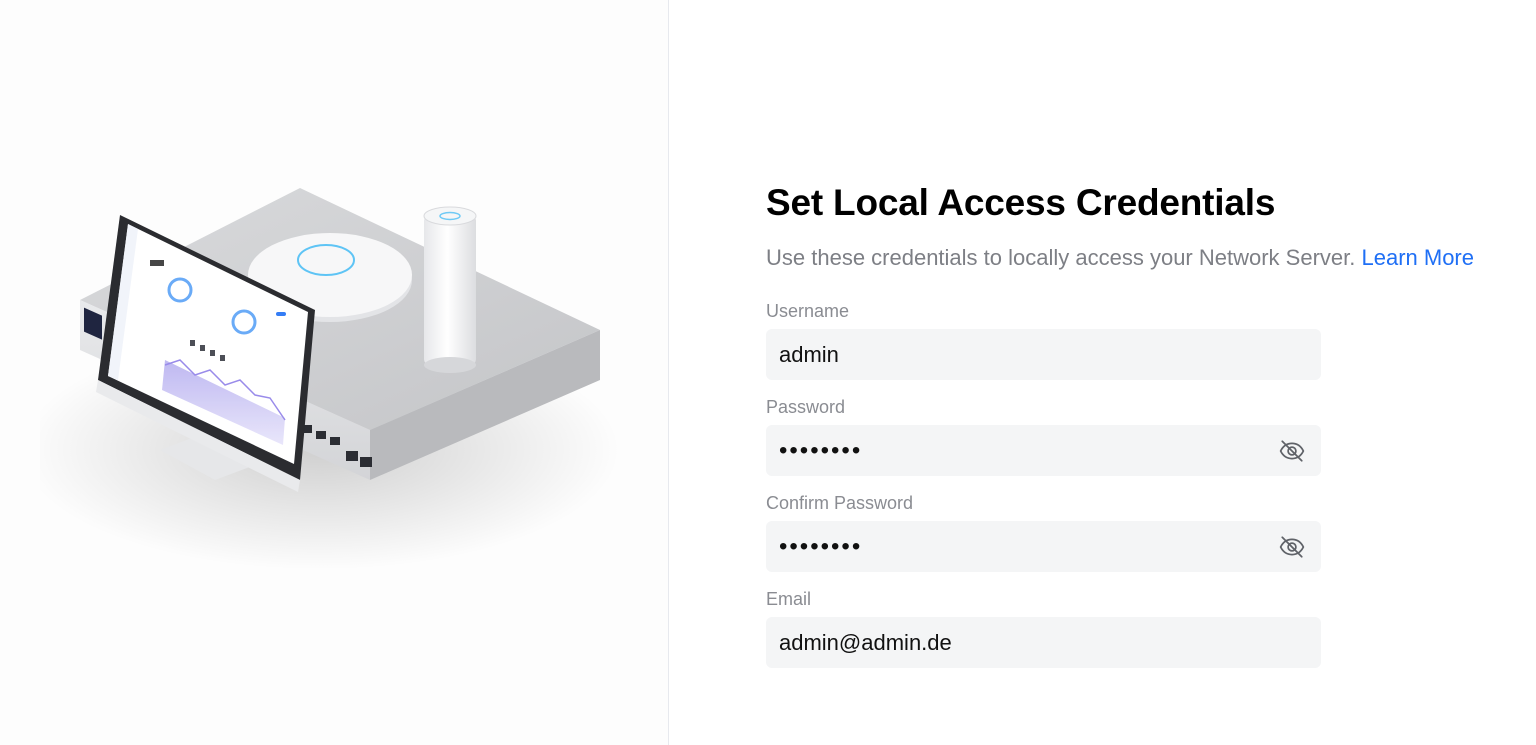  I want to click on confirm-password-input, so click(1043, 546).